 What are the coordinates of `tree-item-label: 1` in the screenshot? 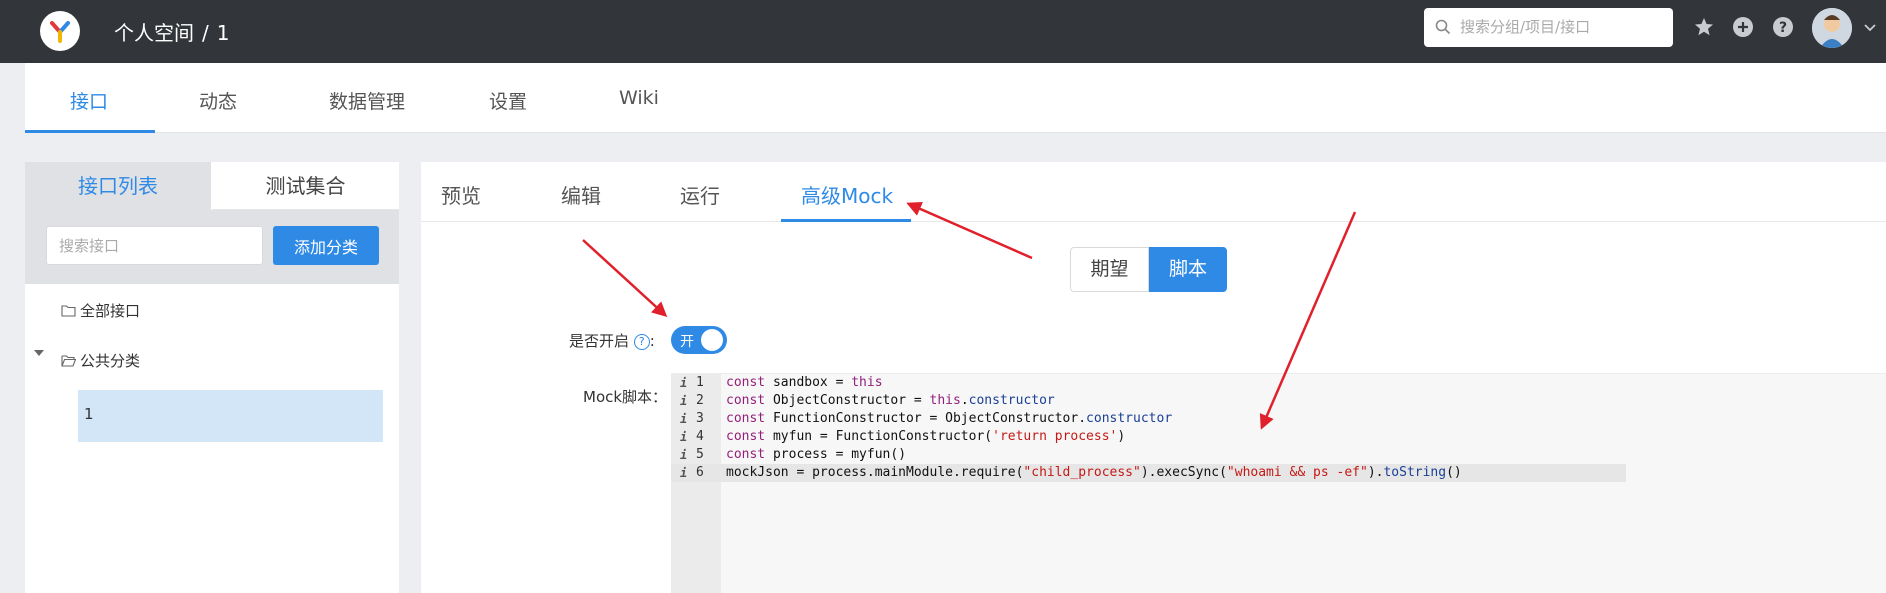 It's located at (89, 414).